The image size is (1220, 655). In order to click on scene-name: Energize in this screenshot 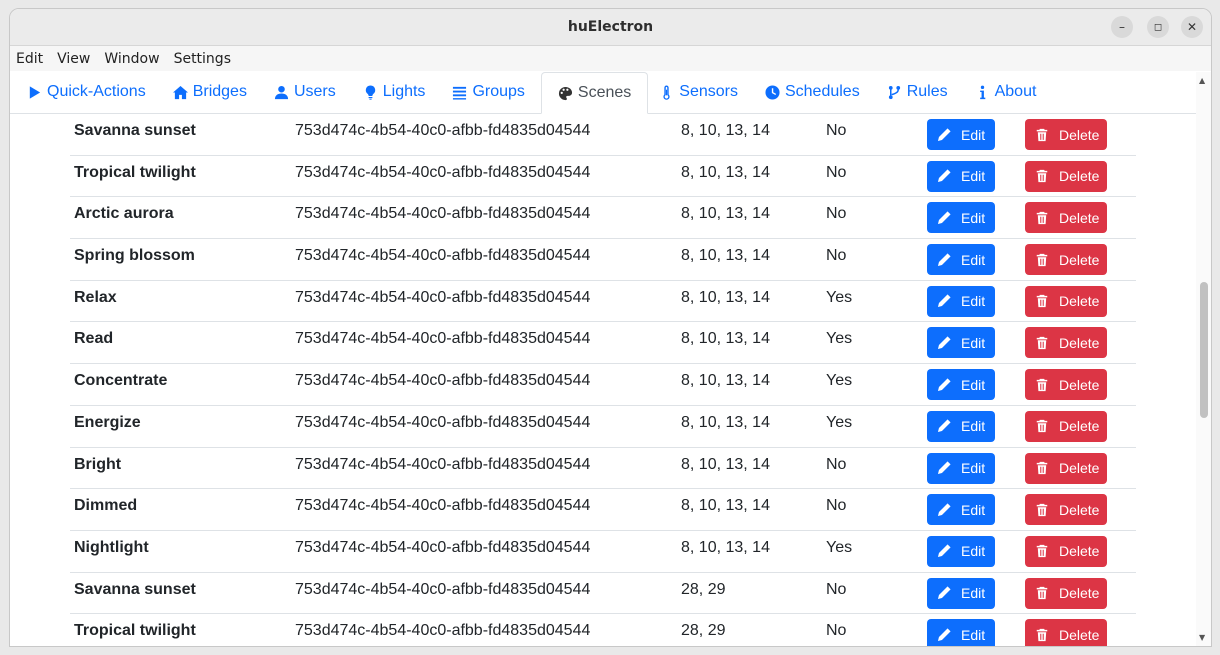, I will do `click(107, 422)`.